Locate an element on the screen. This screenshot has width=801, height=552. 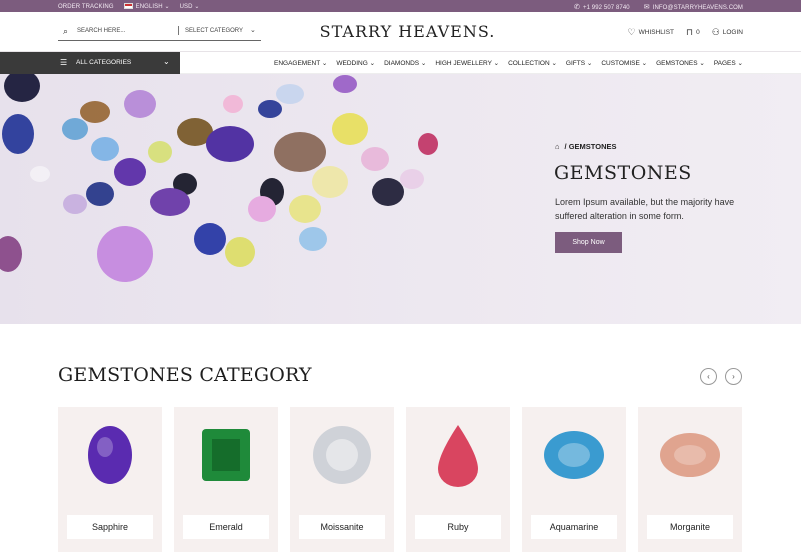
cart-link: ⊓ 0 is located at coordinates (693, 32).